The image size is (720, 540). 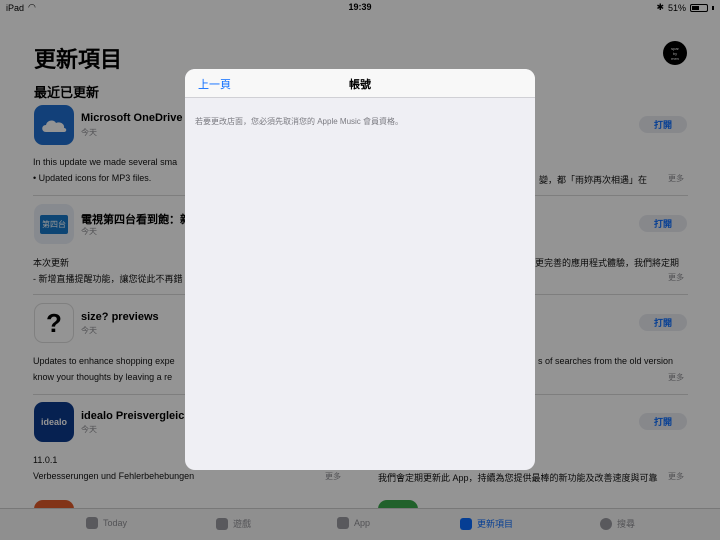 I want to click on modal-title: 帳號, so click(x=360, y=85).